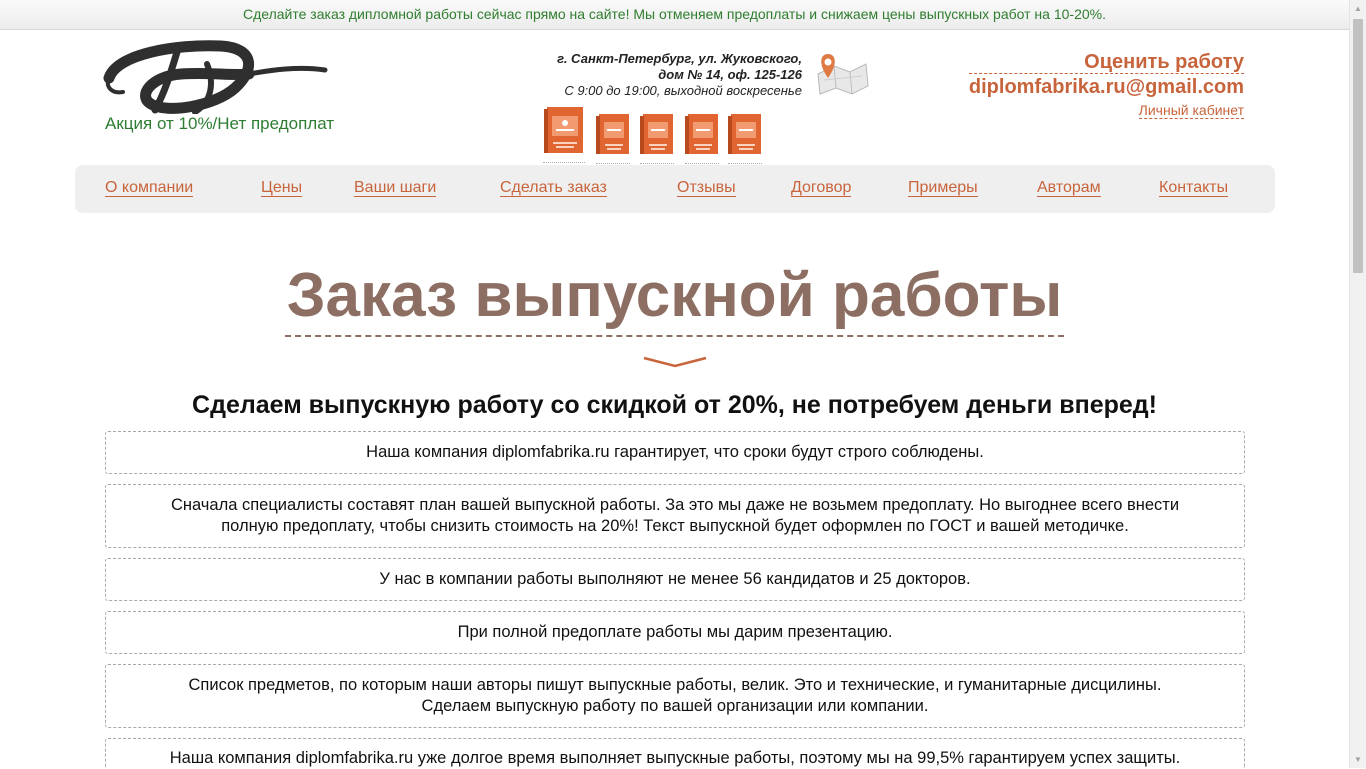 This screenshot has height=769, width=1366. Describe the element at coordinates (1358, 8) in the screenshot. I see `scroll-up-arrow-icon: ▲` at that location.